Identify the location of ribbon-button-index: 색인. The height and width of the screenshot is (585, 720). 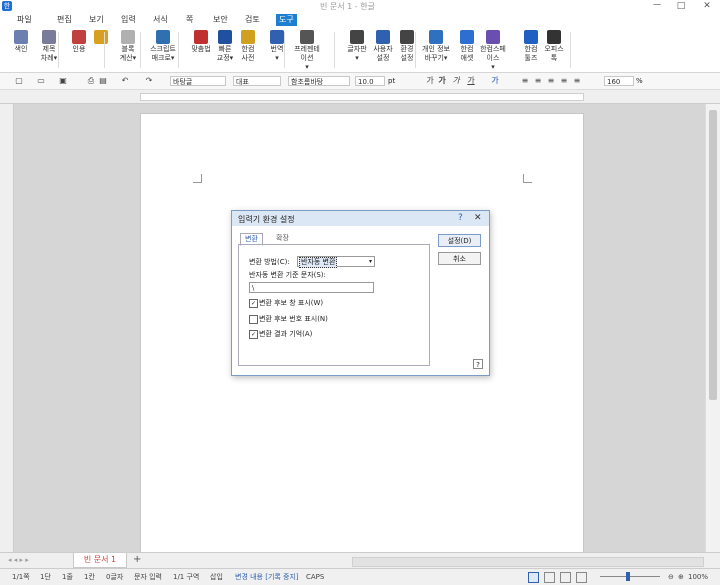
(21, 42).